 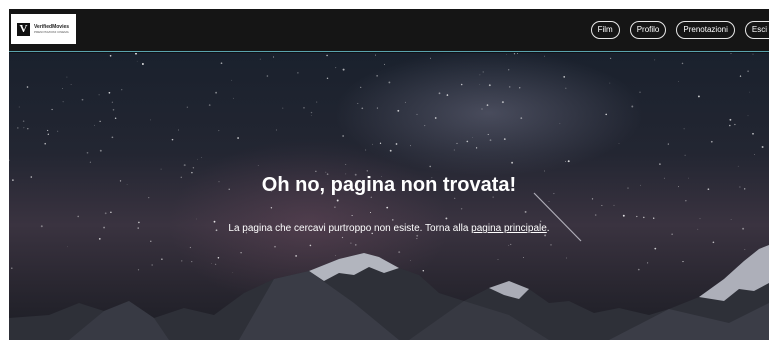 I want to click on logo-mark-icon: V, so click(x=23, y=29).